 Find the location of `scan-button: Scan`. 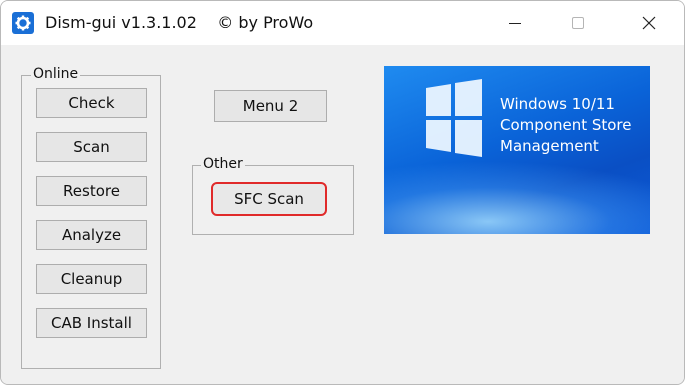

scan-button: Scan is located at coordinates (91, 147).